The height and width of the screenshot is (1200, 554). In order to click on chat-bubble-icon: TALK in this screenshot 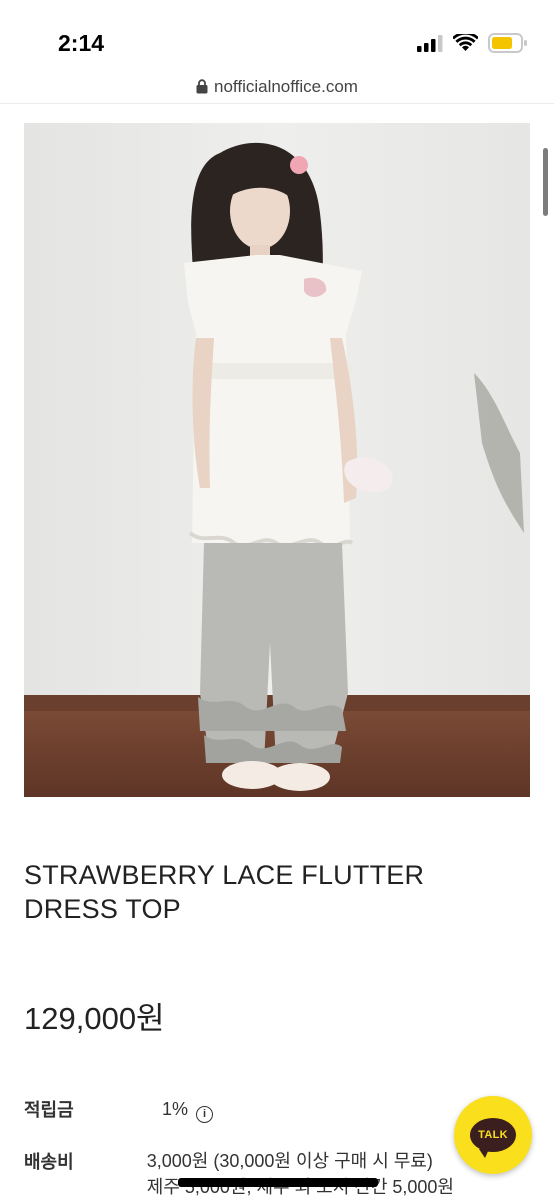, I will do `click(493, 1138)`.